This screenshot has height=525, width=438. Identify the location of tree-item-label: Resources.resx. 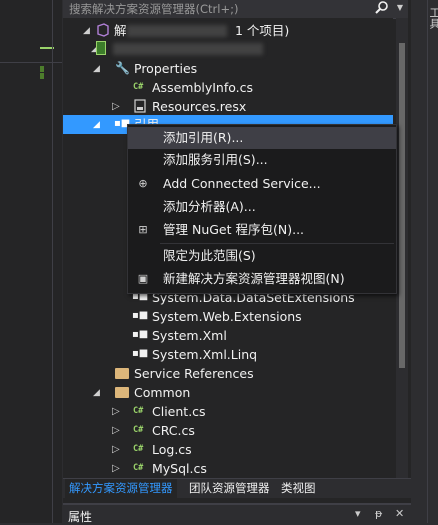
(199, 106).